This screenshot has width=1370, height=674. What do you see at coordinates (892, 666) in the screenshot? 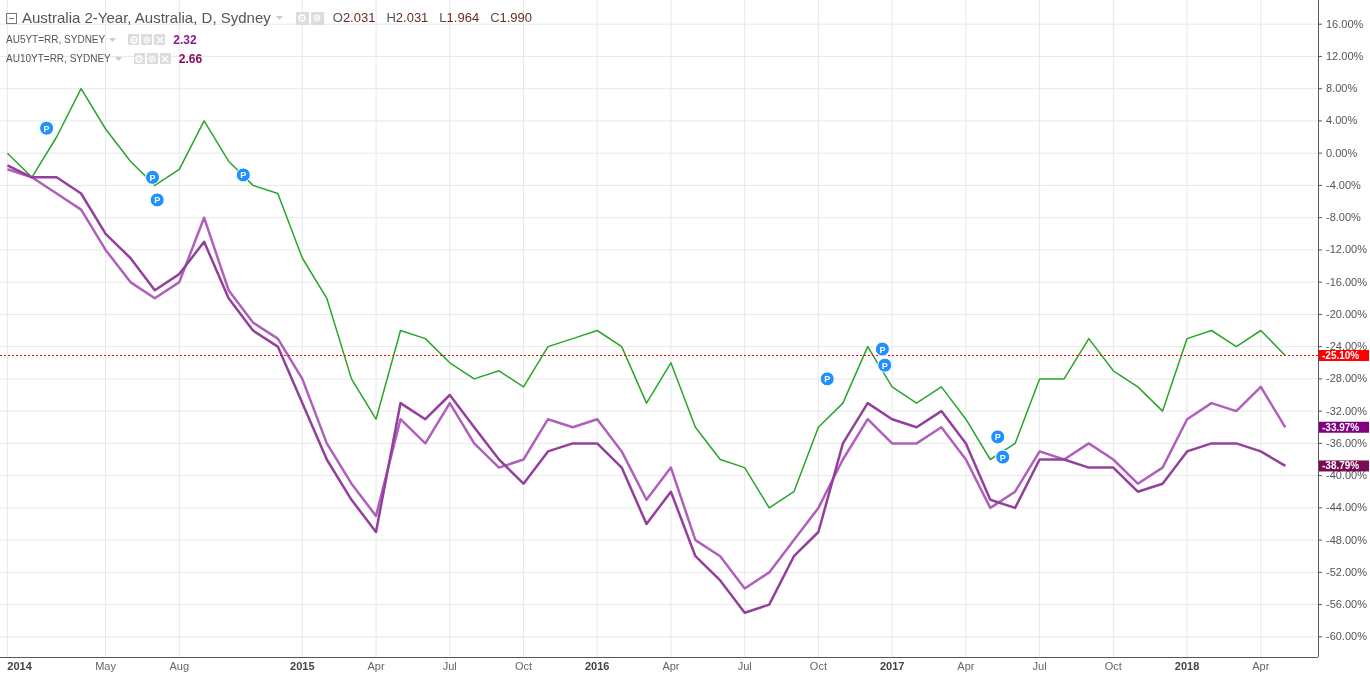
I see `axis-tick-label: 2017` at bounding box center [892, 666].